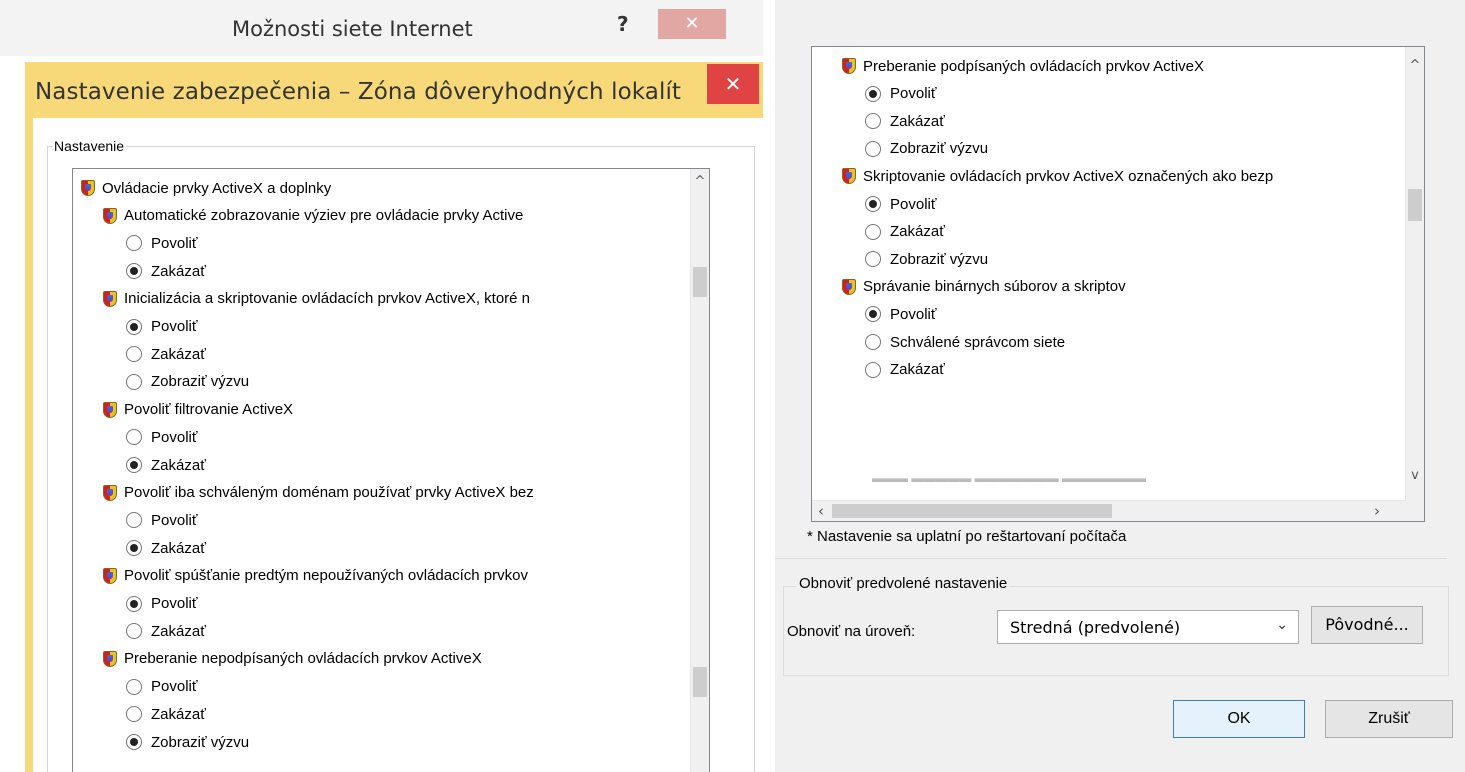  I want to click on clipped-tree-row: ▬▬▬ ▬▬▬▬▬ ▬▬▬▬▬▬▬ ▬▬▬▬▬▬▬, so click(1009, 478).